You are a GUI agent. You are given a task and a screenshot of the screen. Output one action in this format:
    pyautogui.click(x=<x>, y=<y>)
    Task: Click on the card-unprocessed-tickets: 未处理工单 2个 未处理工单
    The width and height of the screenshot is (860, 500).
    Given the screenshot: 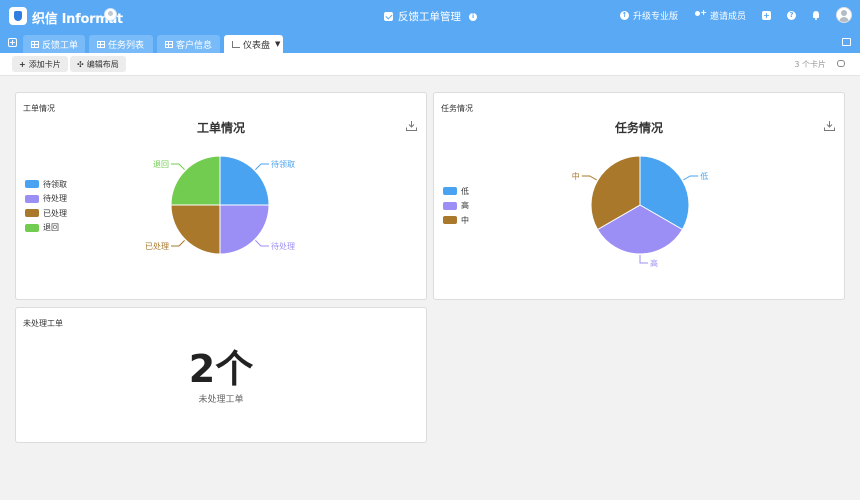 What is the action you would take?
    pyautogui.click(x=221, y=375)
    